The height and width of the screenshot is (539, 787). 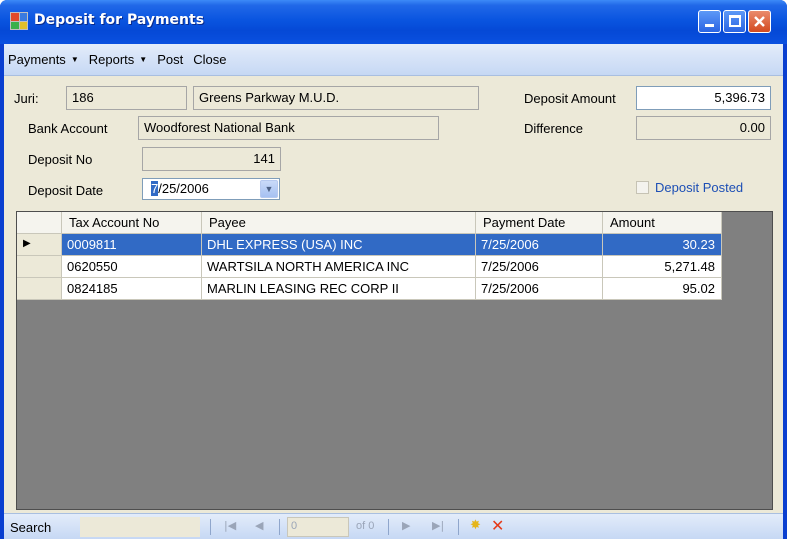 I want to click on menu-post: Post, so click(x=170, y=59).